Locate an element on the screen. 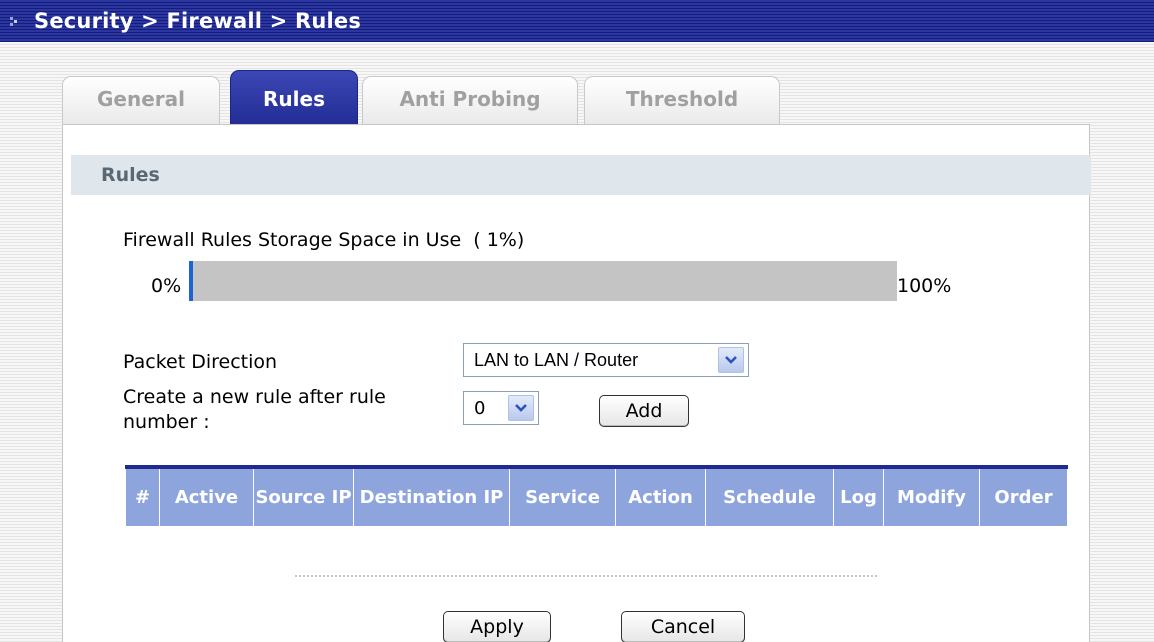  cancel-button: Cancel is located at coordinates (683, 626).